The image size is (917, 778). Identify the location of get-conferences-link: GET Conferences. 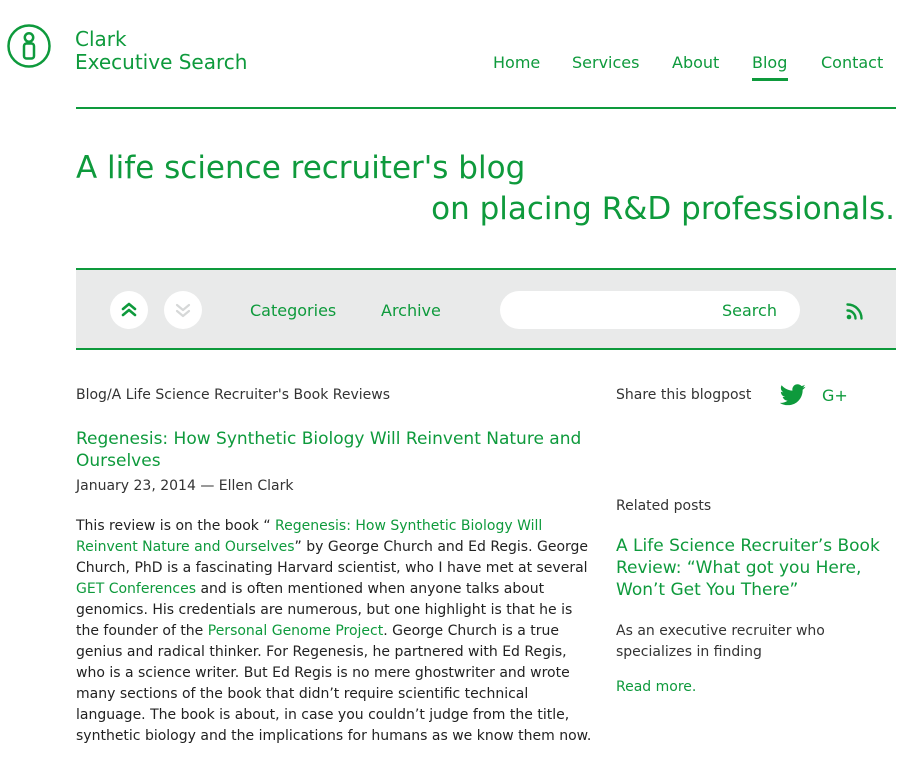
(136, 589).